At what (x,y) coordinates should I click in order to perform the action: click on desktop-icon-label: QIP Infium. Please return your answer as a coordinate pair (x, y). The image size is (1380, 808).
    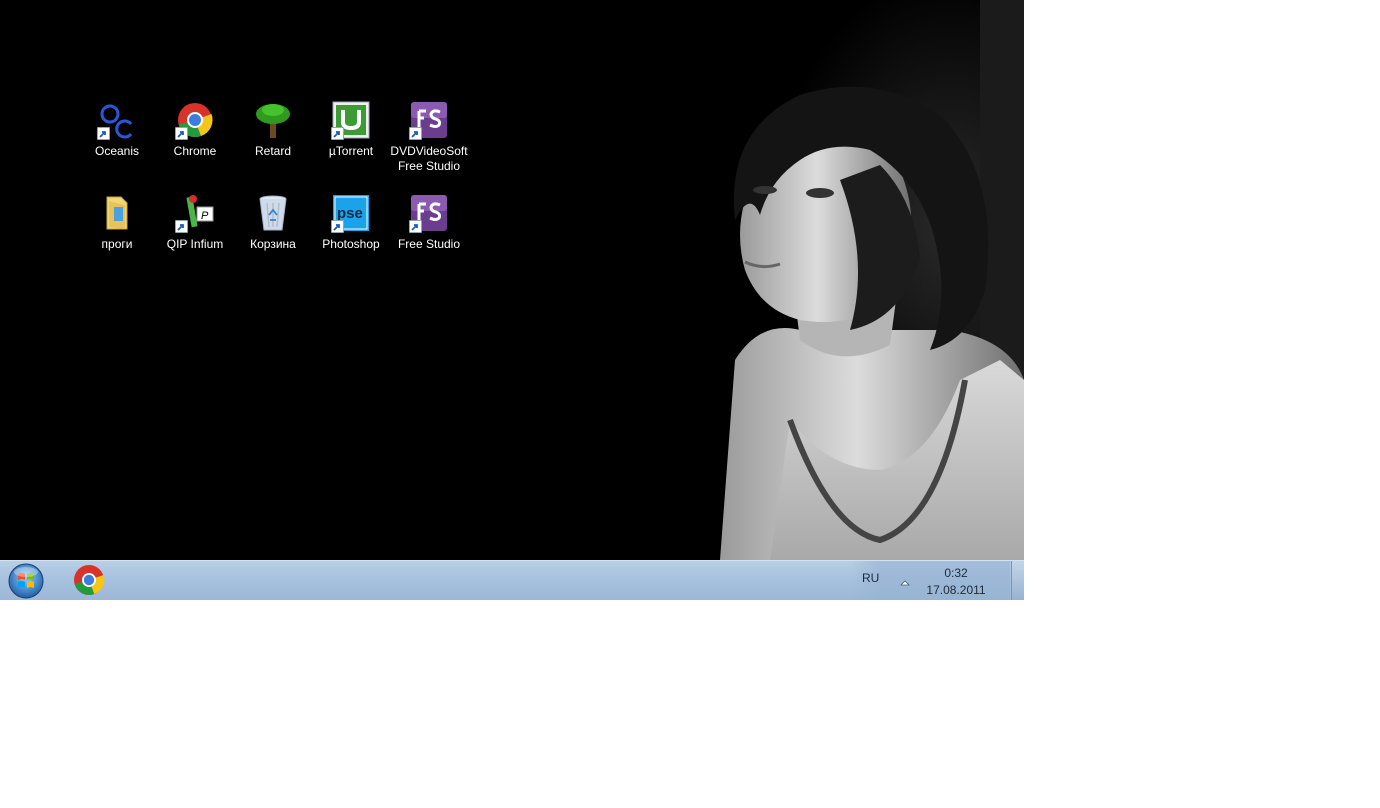
    Looking at the image, I should click on (195, 244).